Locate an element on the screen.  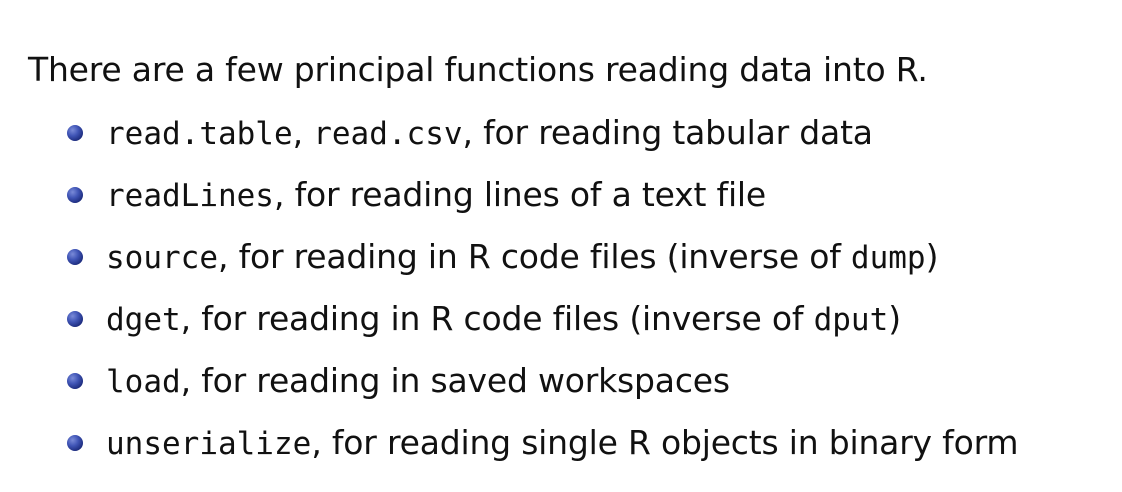
item-text: , for reading tabular data is located at coordinates (667, 132).